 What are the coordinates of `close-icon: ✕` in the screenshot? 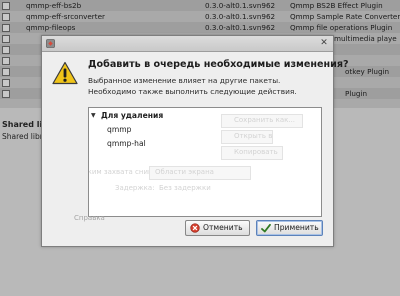 It's located at (324, 43).